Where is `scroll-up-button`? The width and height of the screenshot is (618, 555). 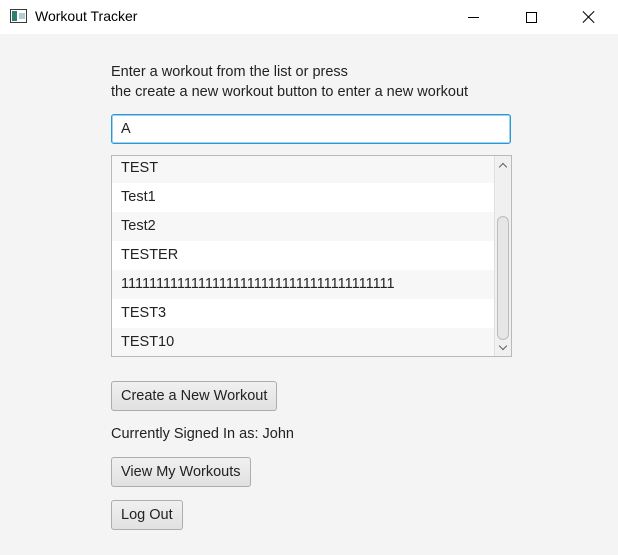
scroll-up-button is located at coordinates (503, 164).